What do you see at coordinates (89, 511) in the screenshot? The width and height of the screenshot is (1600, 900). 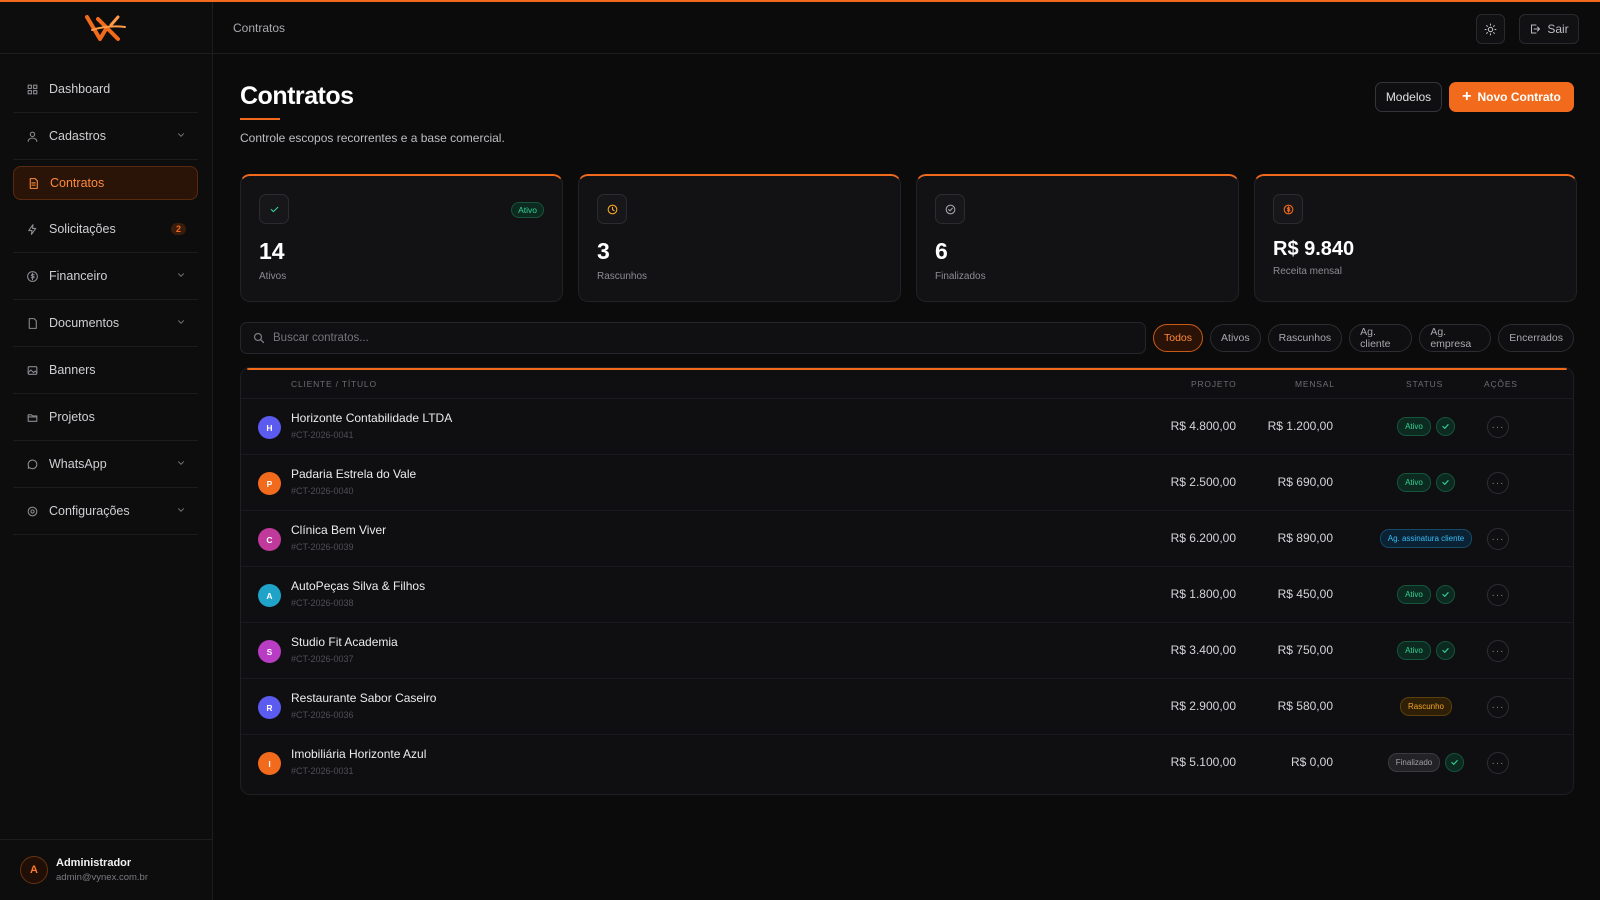 I see `sidebar-item-label: Configurações` at bounding box center [89, 511].